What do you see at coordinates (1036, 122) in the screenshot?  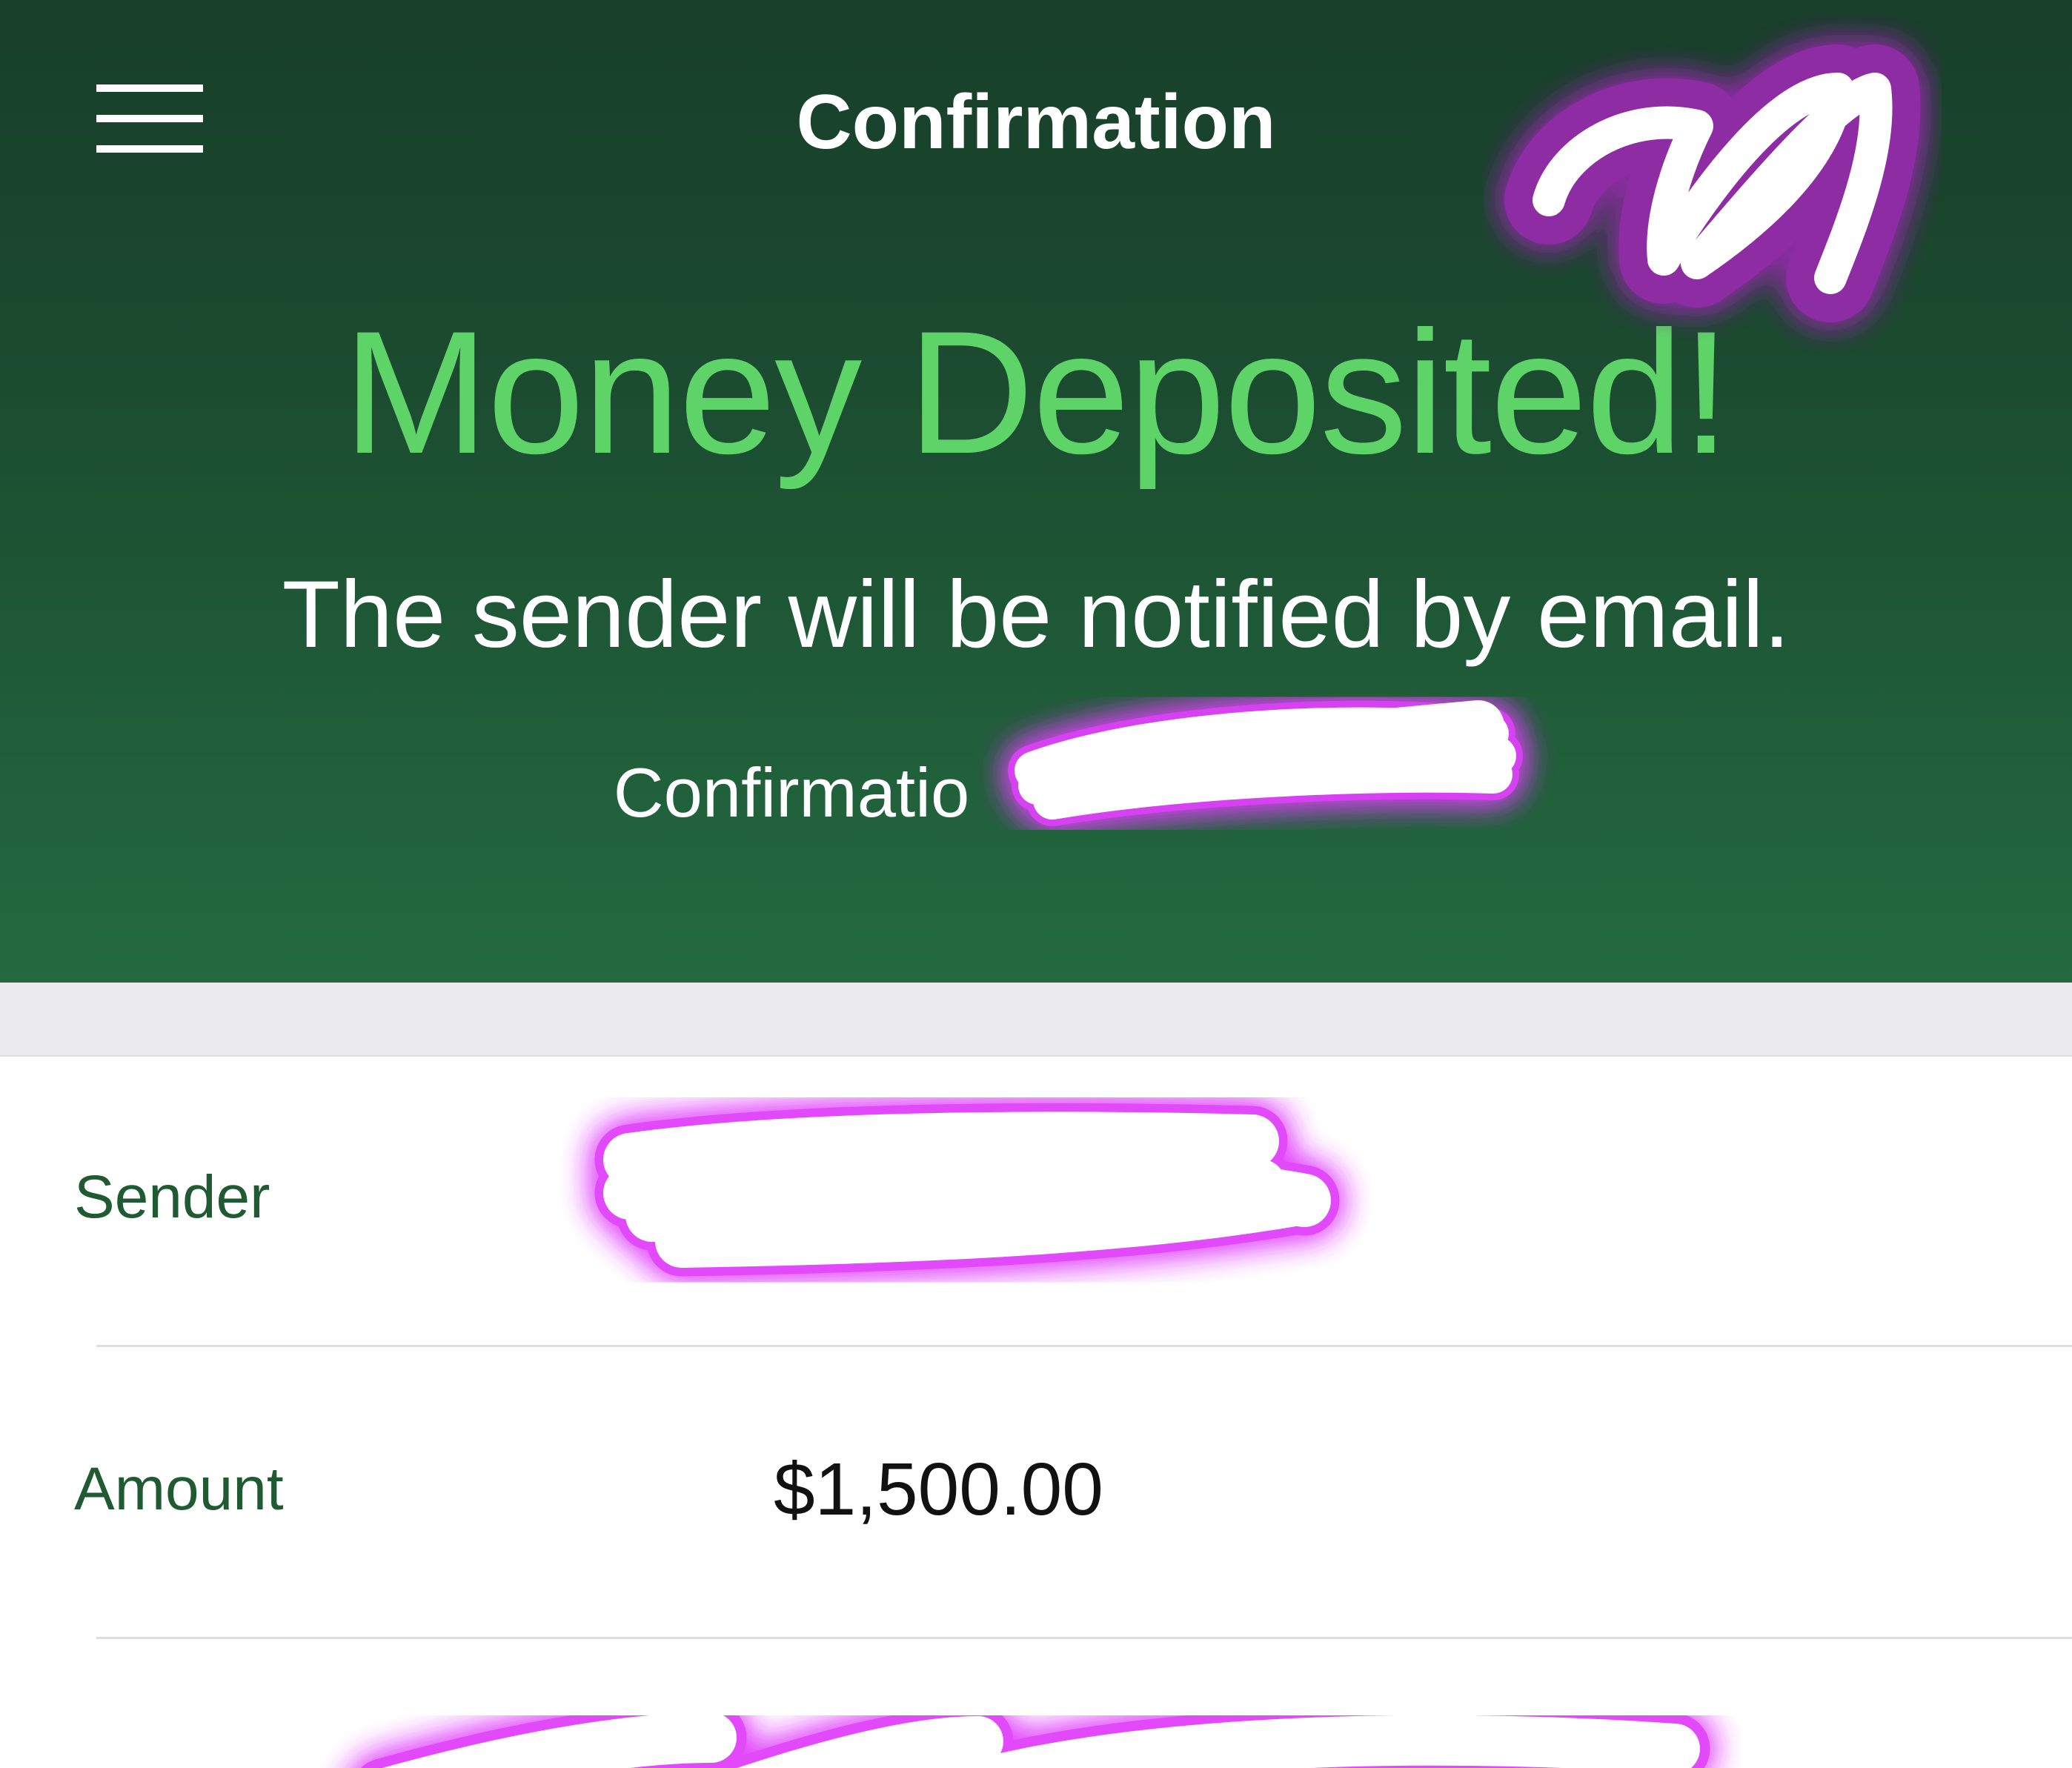 I see `nav-title: Confirmation` at bounding box center [1036, 122].